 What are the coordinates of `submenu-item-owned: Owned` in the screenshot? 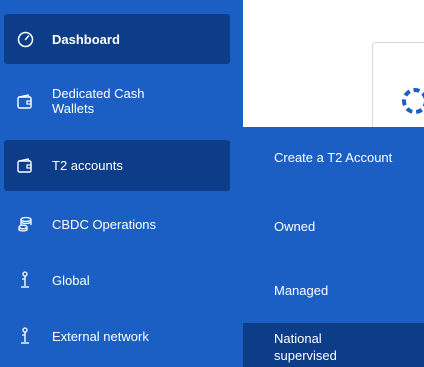 It's located at (333, 226).